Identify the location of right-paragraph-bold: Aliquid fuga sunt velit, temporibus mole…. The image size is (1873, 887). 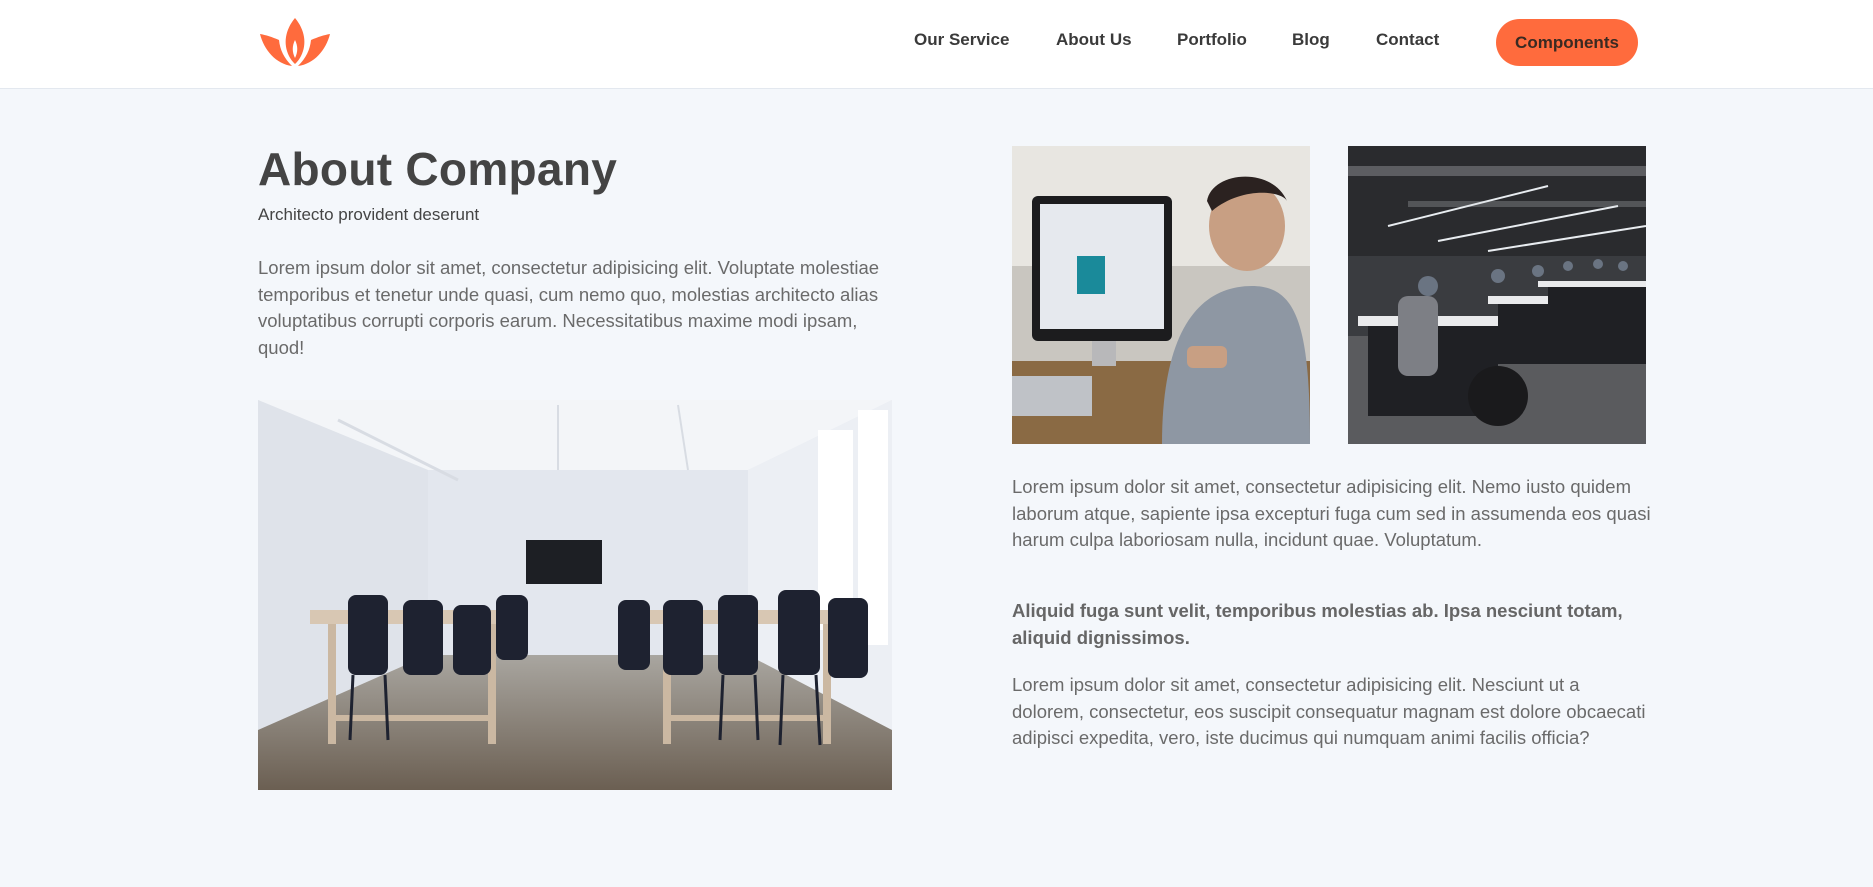
(1317, 624).